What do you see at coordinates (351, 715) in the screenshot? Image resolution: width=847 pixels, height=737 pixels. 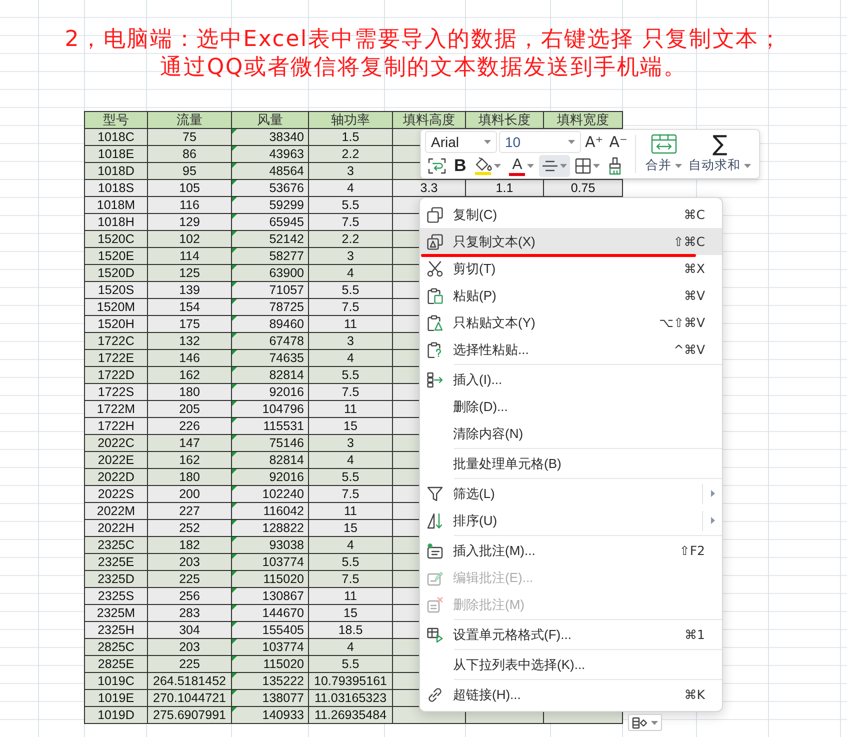 I see `table-cell: 11.26935484` at bounding box center [351, 715].